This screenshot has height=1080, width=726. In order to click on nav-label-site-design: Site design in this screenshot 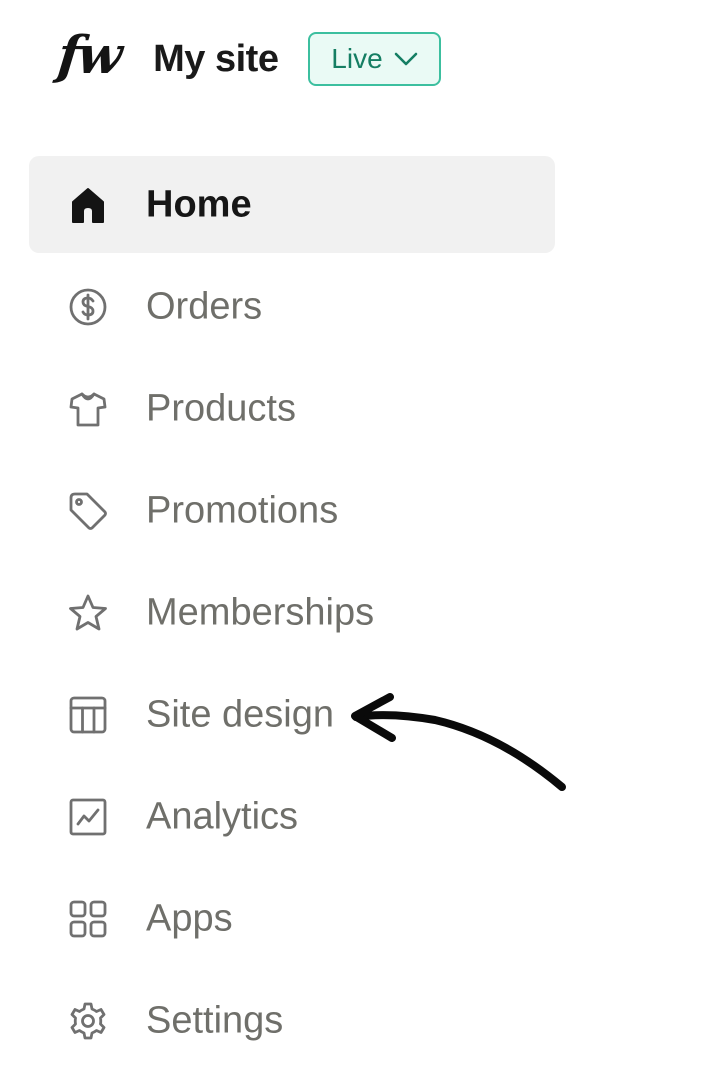, I will do `click(240, 714)`.